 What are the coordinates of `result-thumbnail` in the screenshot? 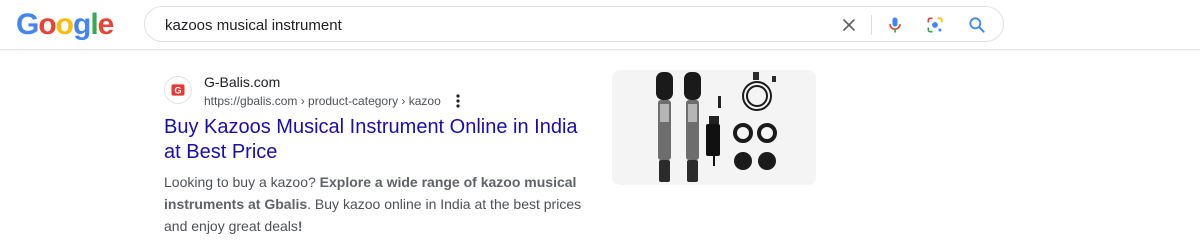 It's located at (714, 127).